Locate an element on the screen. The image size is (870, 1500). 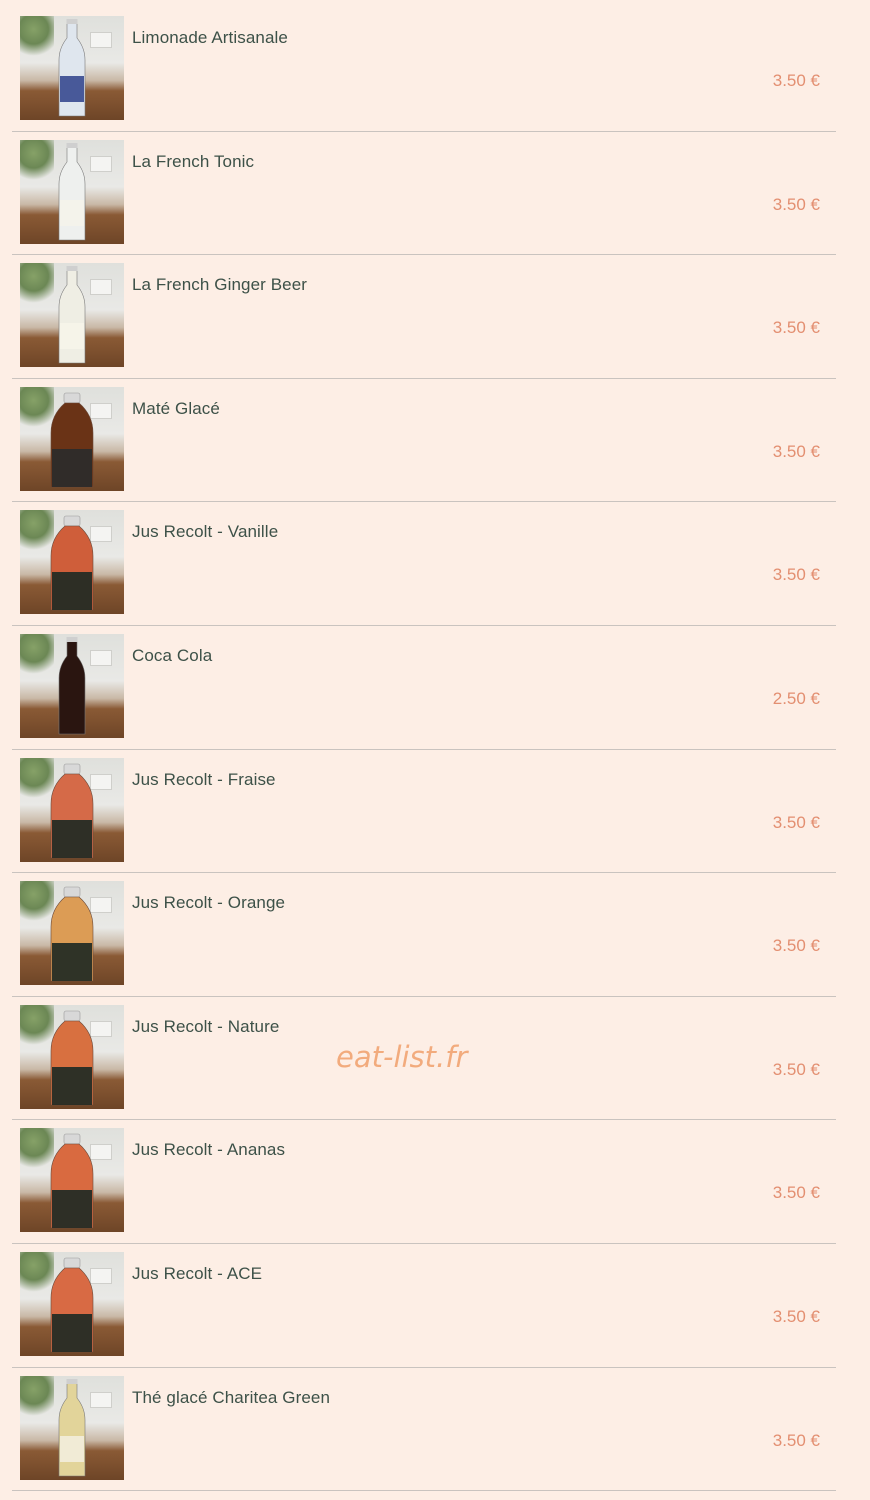
menu-item: Jus Recolt - Orange 3.50 € is located at coordinates (424, 935).